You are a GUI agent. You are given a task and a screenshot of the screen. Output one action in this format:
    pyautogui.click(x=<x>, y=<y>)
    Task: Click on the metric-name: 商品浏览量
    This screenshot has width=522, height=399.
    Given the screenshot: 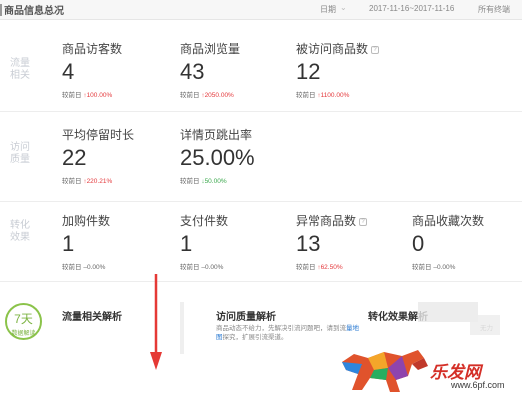 What is the action you would take?
    pyautogui.click(x=210, y=49)
    